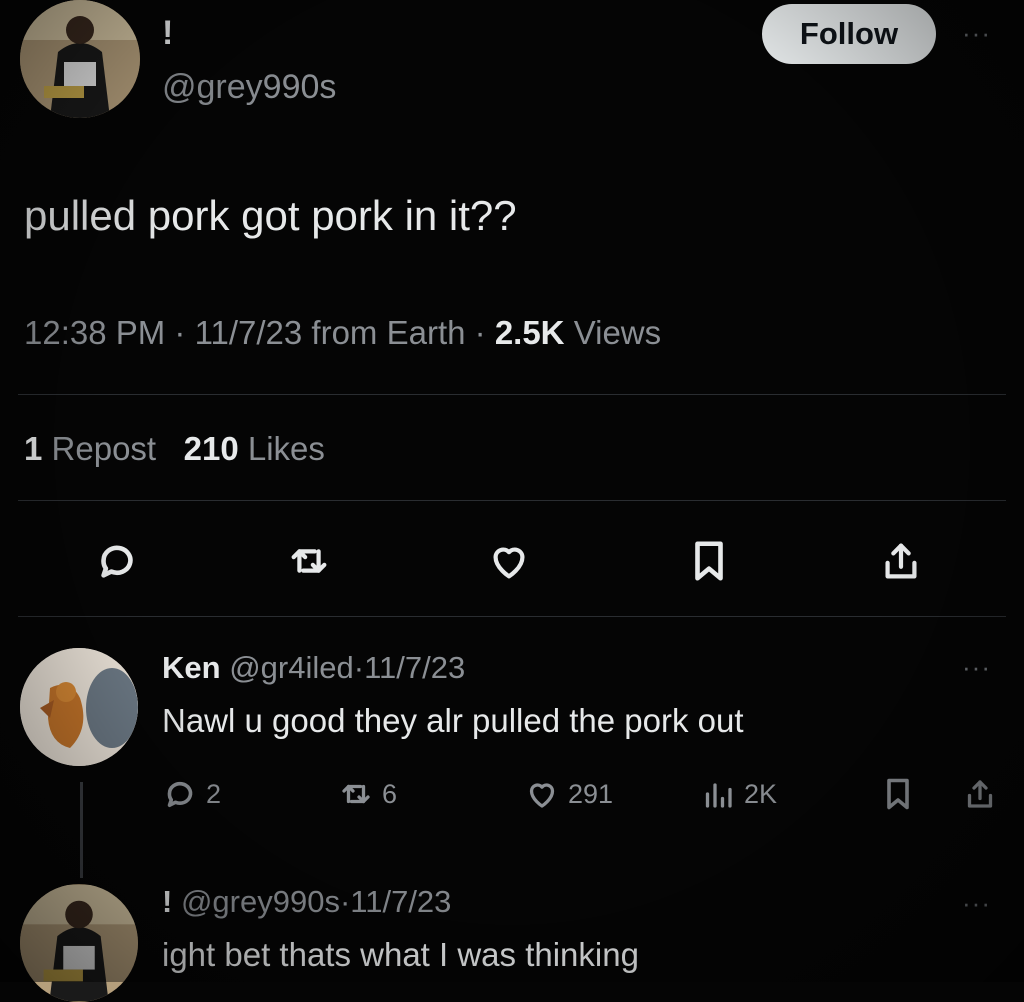 This screenshot has height=1002, width=1024. What do you see at coordinates (191, 667) in the screenshot?
I see `reply-display-name: Ken` at bounding box center [191, 667].